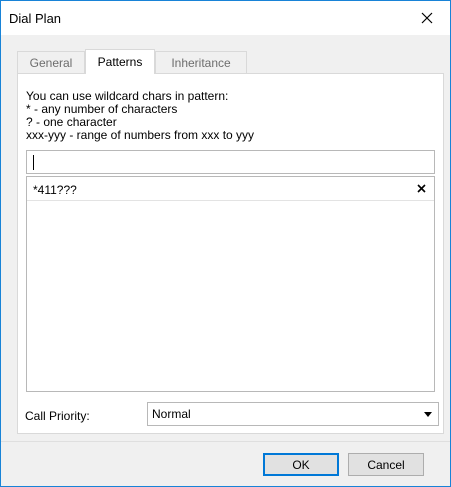  Describe the element at coordinates (225, 441) in the screenshot. I see `footer-divider` at that location.